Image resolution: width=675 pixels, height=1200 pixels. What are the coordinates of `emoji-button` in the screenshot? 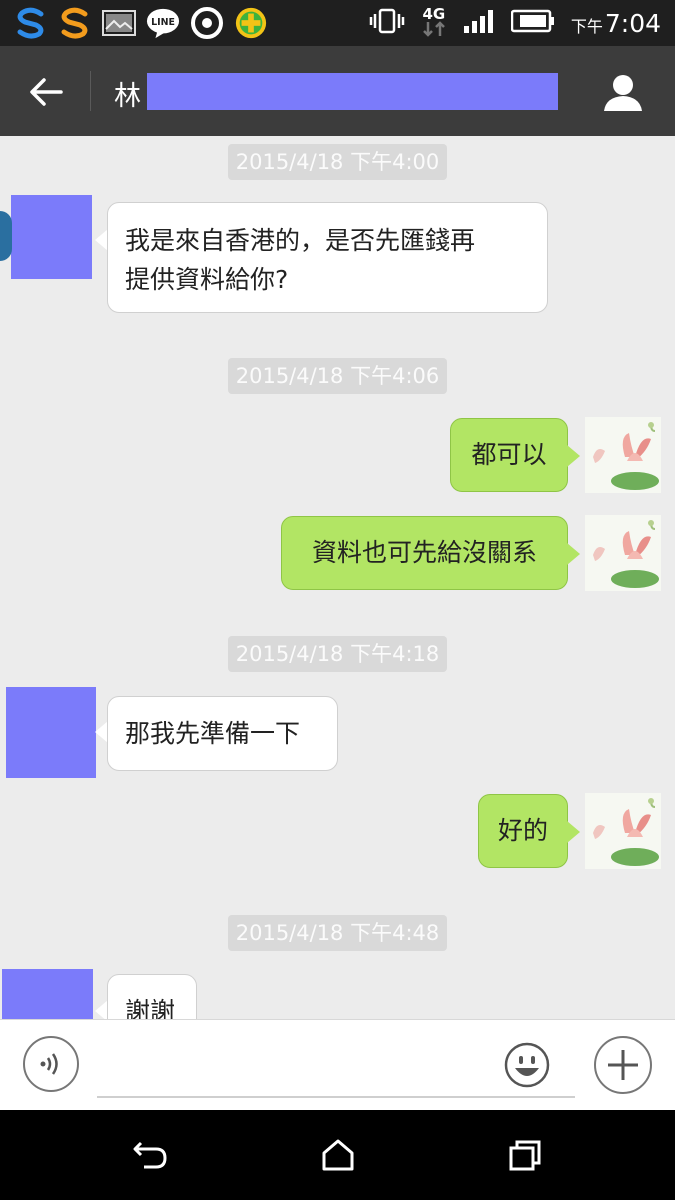 It's located at (527, 1065).